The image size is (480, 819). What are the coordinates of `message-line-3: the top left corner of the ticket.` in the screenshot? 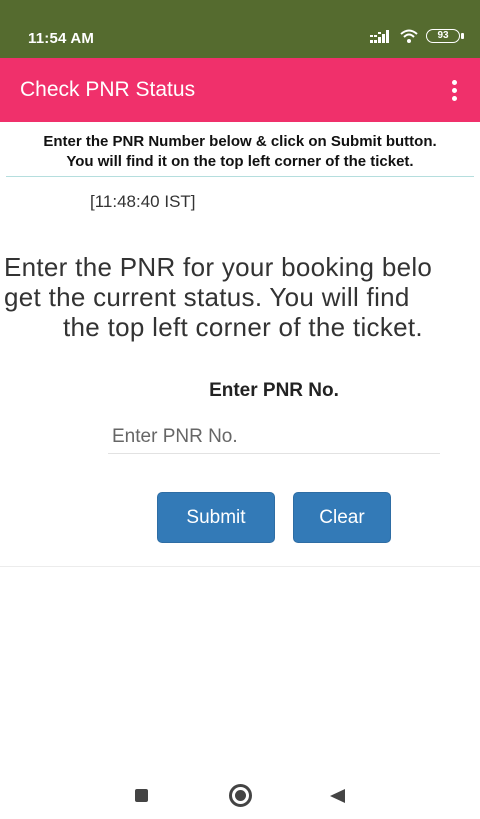 It's located at (243, 327).